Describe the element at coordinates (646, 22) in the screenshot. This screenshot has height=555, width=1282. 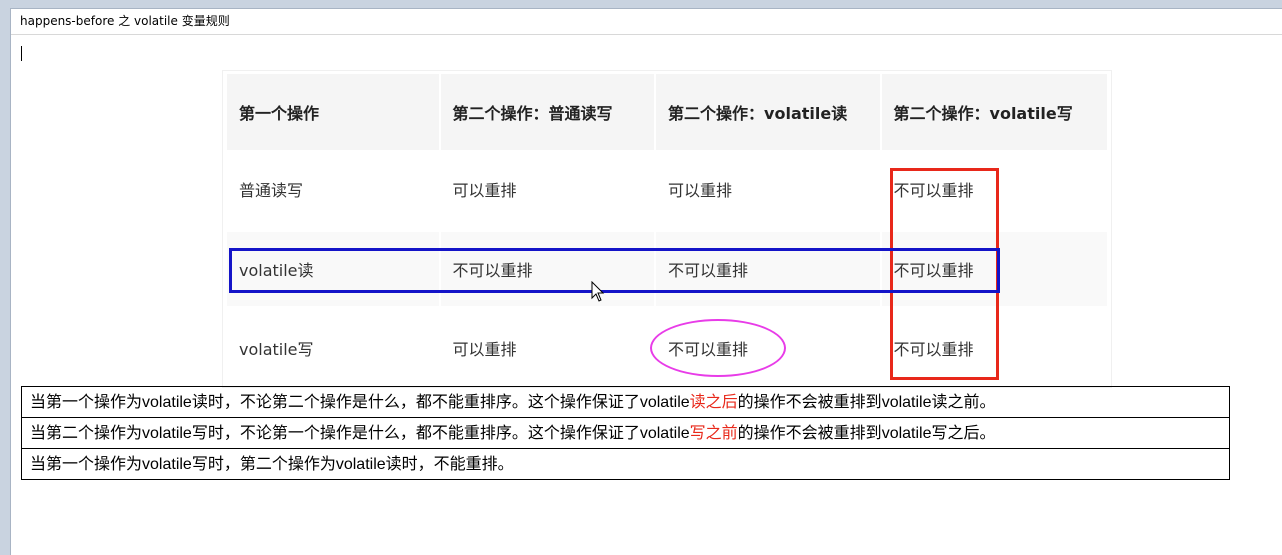
I see `document-title: happens-before 之 volatile 变量规则` at that location.